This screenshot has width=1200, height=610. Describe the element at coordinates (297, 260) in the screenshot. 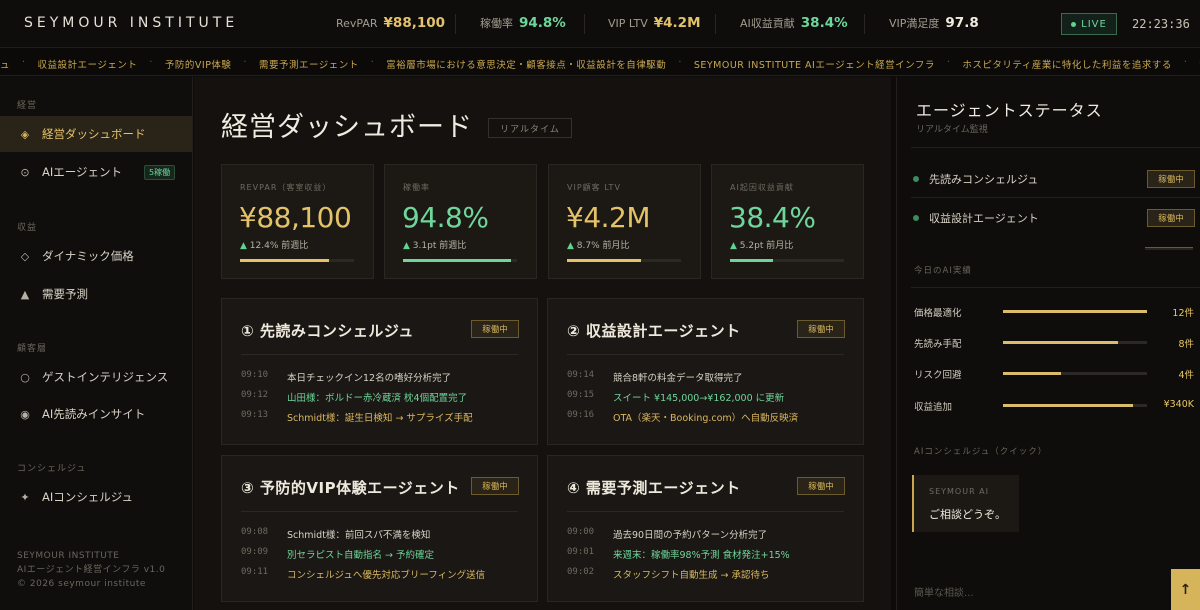

I see `kpi-progress-track` at that location.